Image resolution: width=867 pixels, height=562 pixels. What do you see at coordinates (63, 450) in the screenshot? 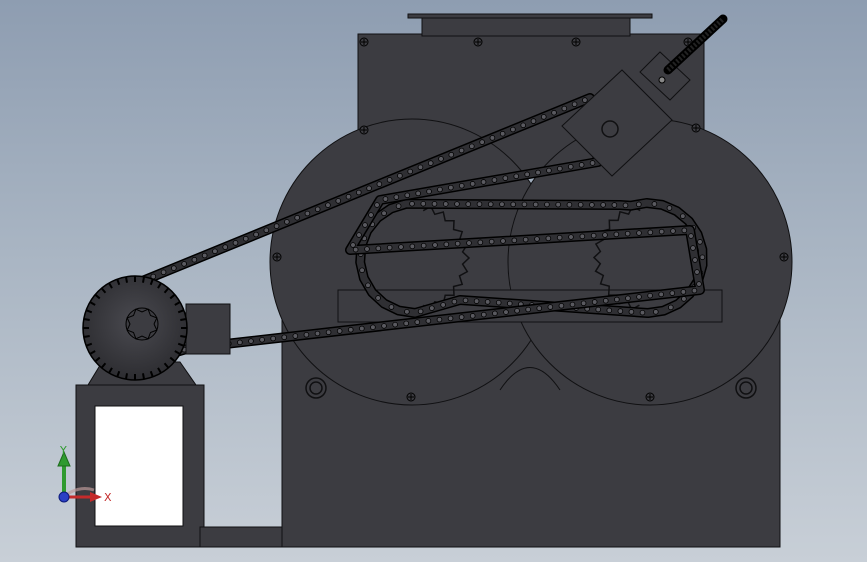
I see `triad-y-label: Y` at bounding box center [63, 450].